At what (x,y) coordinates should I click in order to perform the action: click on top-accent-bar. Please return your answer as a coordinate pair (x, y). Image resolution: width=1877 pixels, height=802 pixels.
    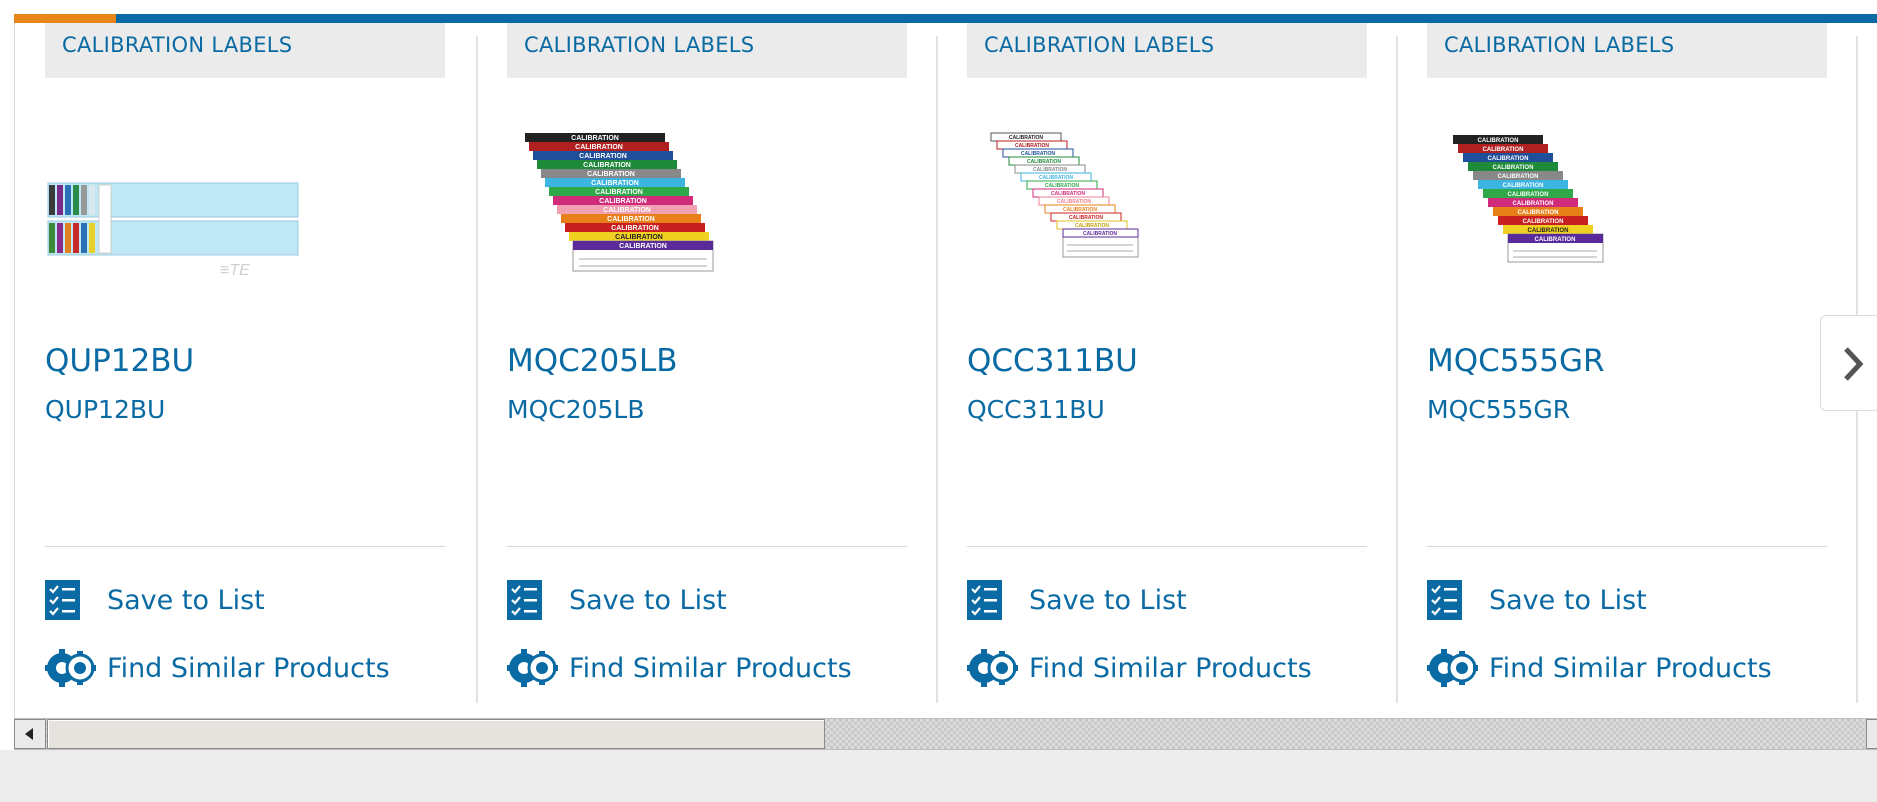
    Looking at the image, I should click on (945, 18).